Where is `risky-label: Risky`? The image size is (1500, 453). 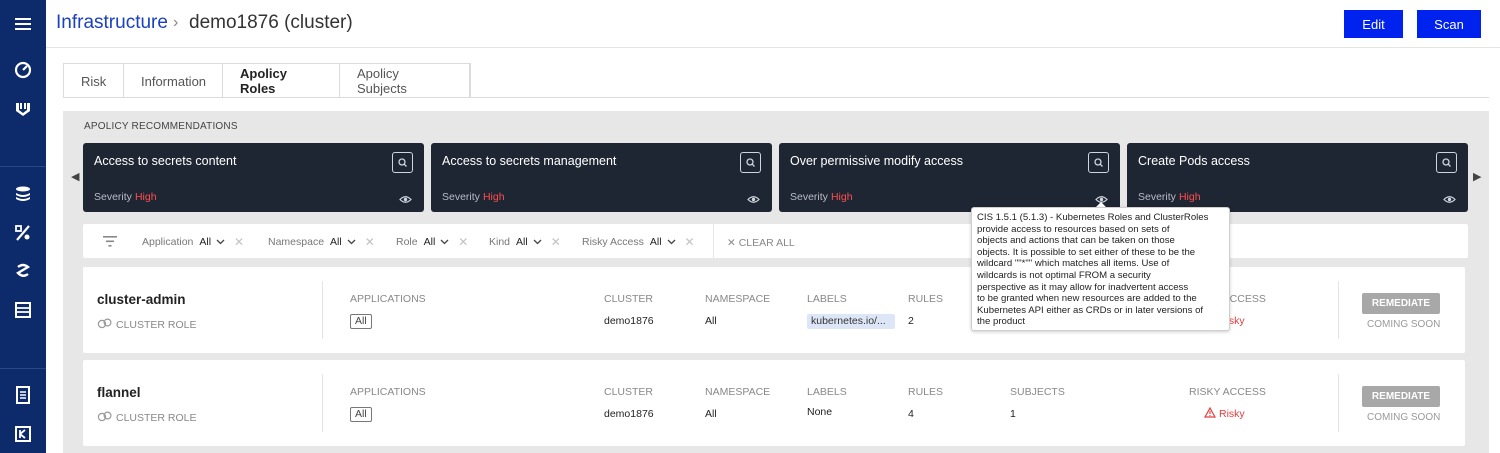
risky-label: Risky is located at coordinates (1232, 414).